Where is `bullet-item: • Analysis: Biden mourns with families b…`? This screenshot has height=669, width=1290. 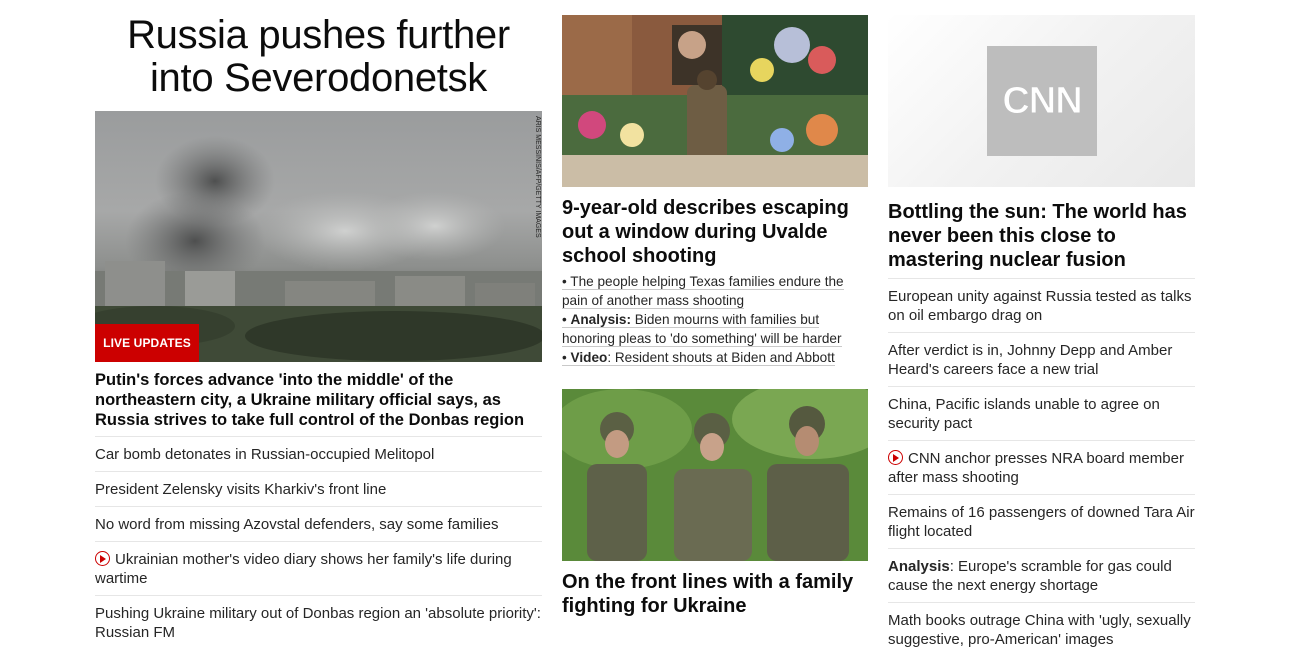 bullet-item: • Analysis: Biden mourns with families b… is located at coordinates (715, 329).